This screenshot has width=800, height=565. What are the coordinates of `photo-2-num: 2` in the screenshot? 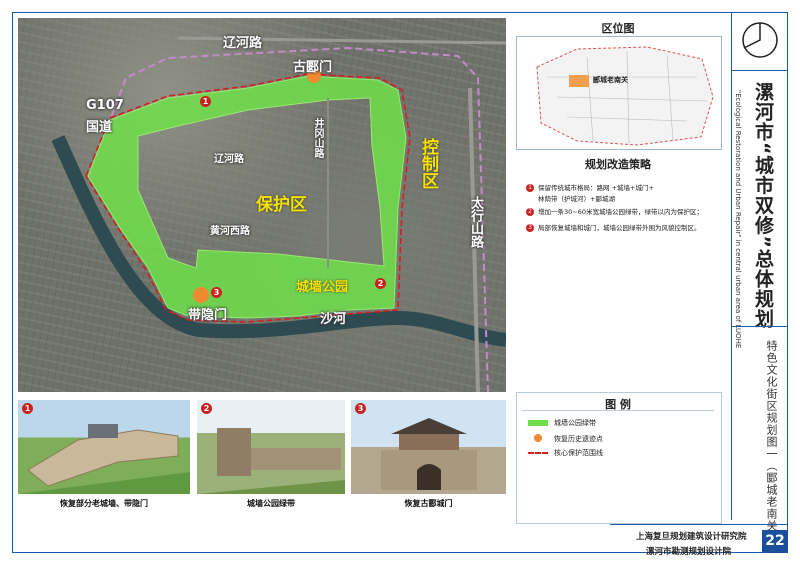 It's located at (206, 408).